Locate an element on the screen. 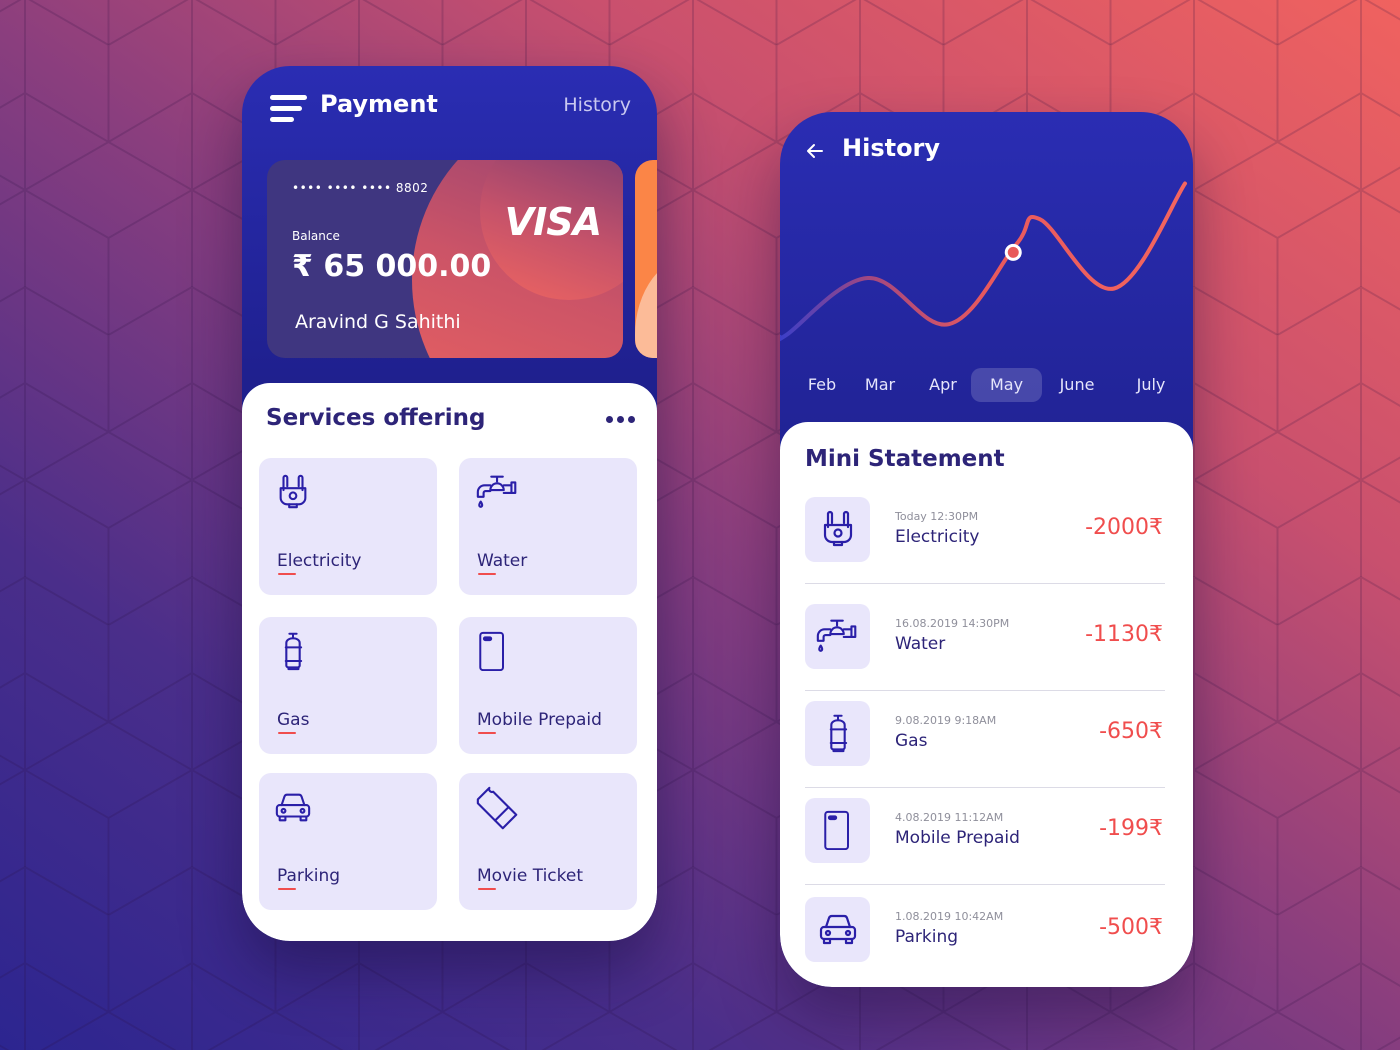 Image resolution: width=1400 pixels, height=1050 pixels. service-tile-water: Water is located at coordinates (548, 526).